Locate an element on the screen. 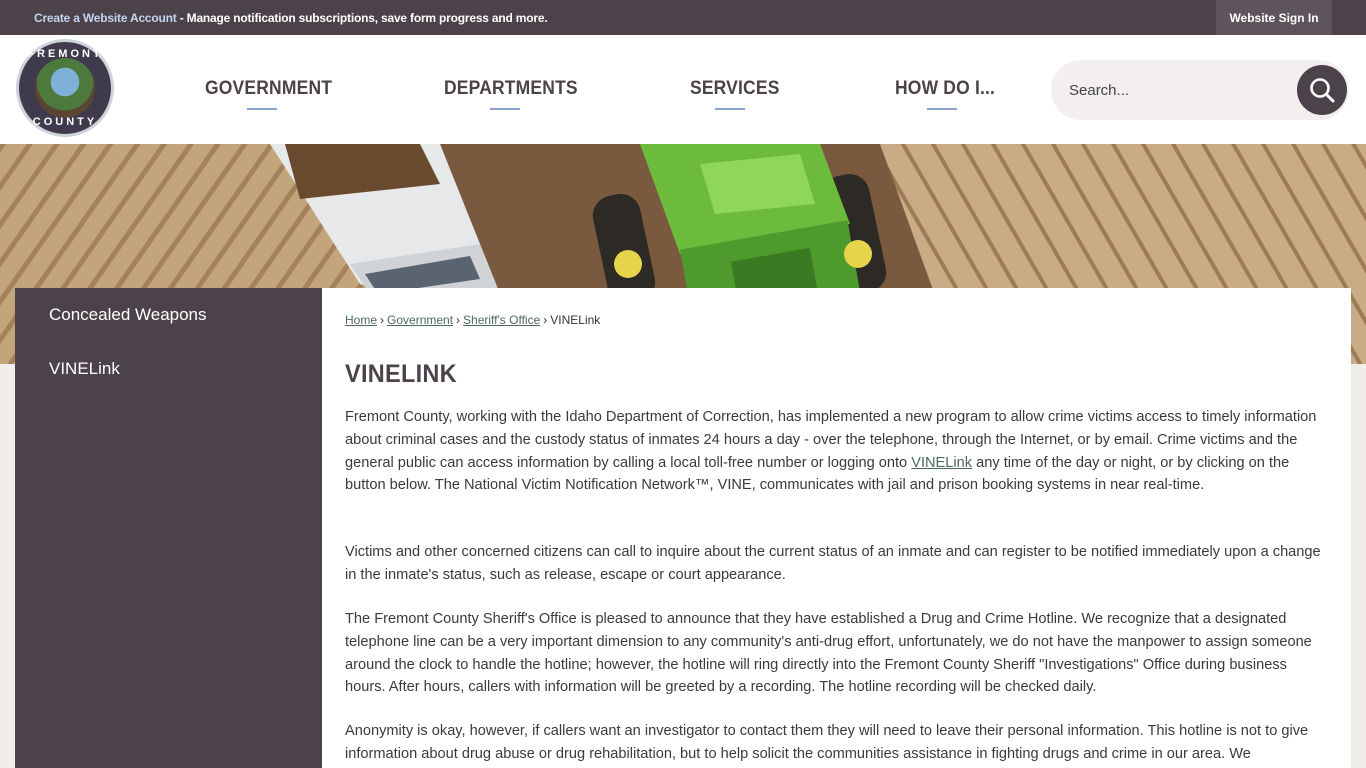  search-box is located at coordinates (1200, 90).